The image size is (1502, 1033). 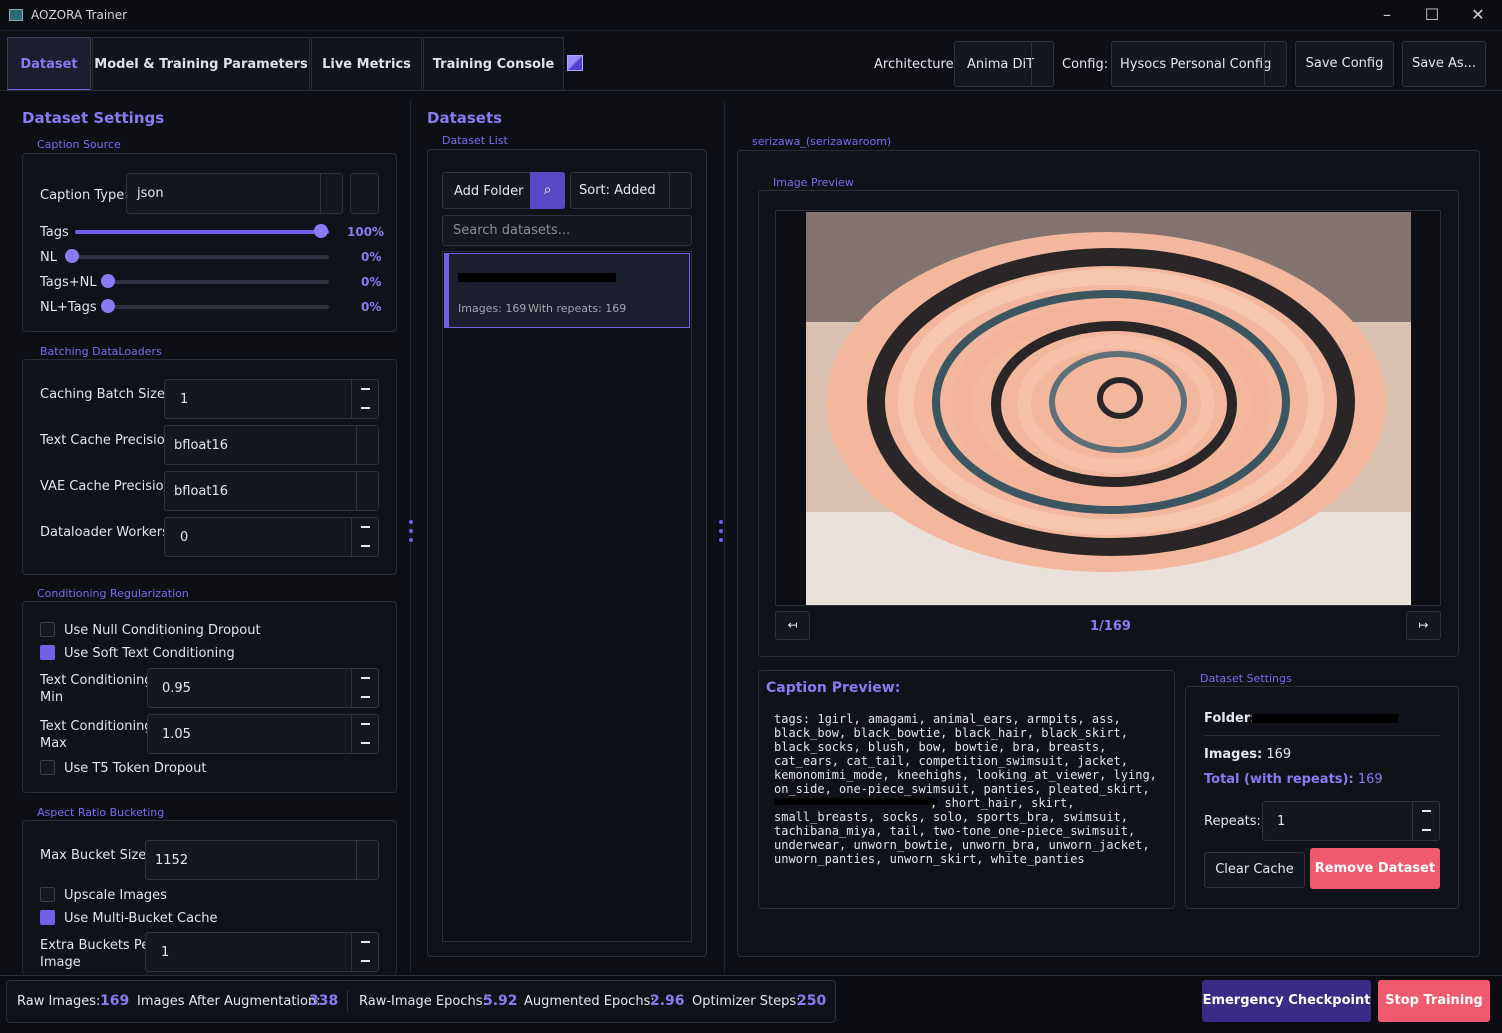 I want to click on nl-slider-track, so click(x=202, y=257).